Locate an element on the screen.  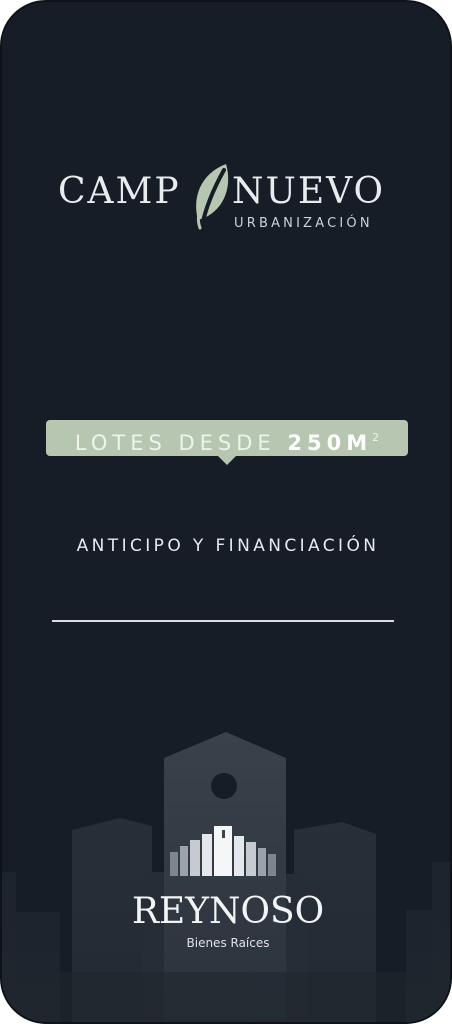
offer-text: ANTICIPO Y FINANCIACIÓN is located at coordinates (228, 546).